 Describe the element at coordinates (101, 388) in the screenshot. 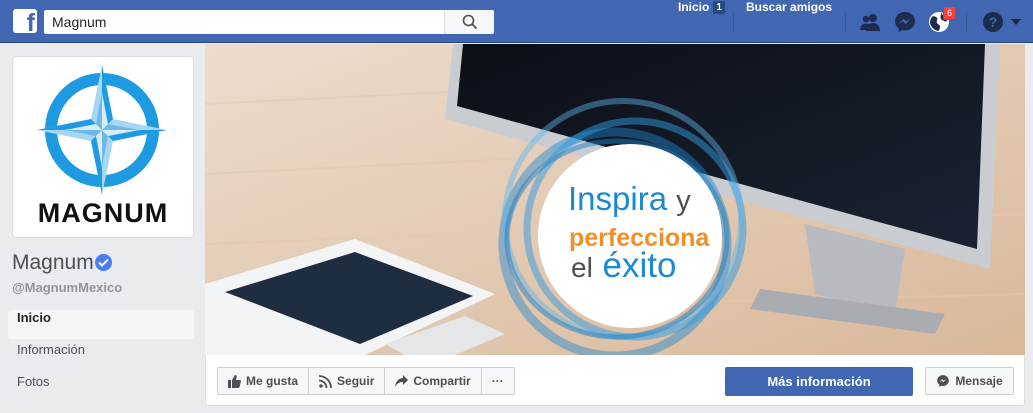

I see `sidebar-item-fotos: Fotos` at that location.